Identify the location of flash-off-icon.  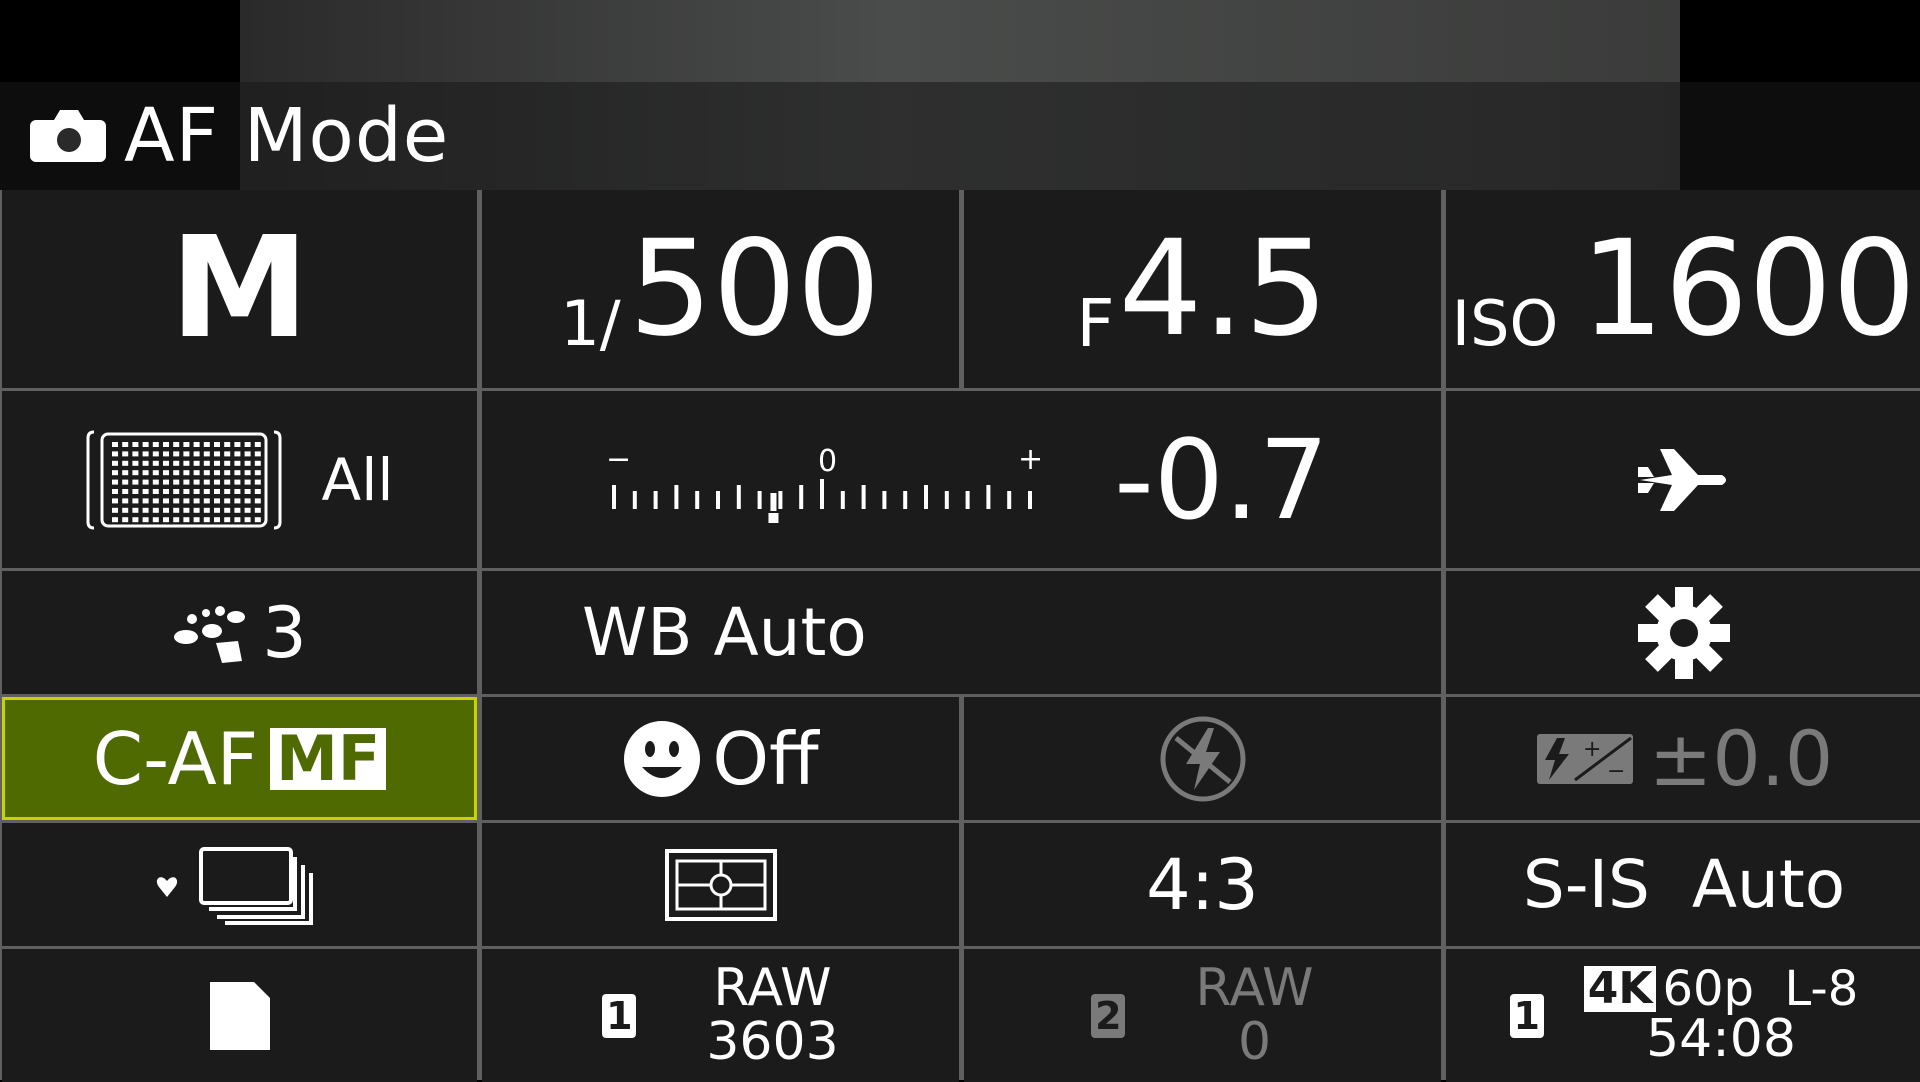
(1202, 758).